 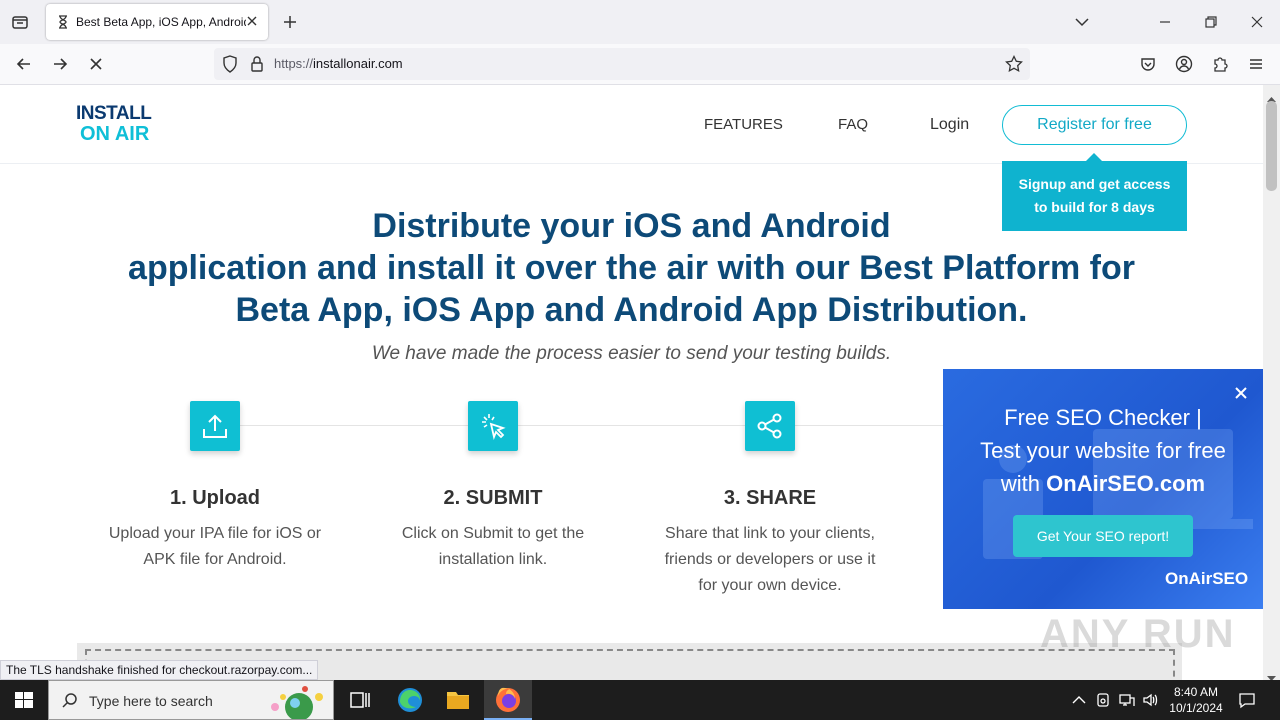 I want to click on seo-ad-title-line3: with OnAirSEO.com, so click(x=1103, y=483).